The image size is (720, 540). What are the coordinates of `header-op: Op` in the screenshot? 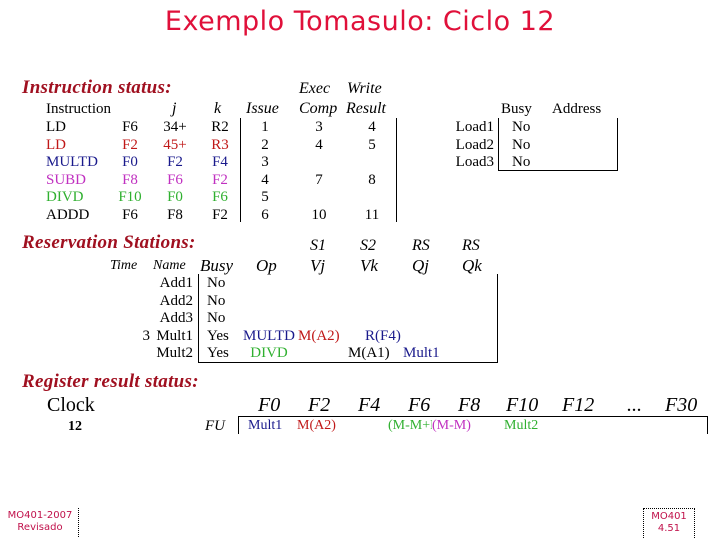 It's located at (266, 265).